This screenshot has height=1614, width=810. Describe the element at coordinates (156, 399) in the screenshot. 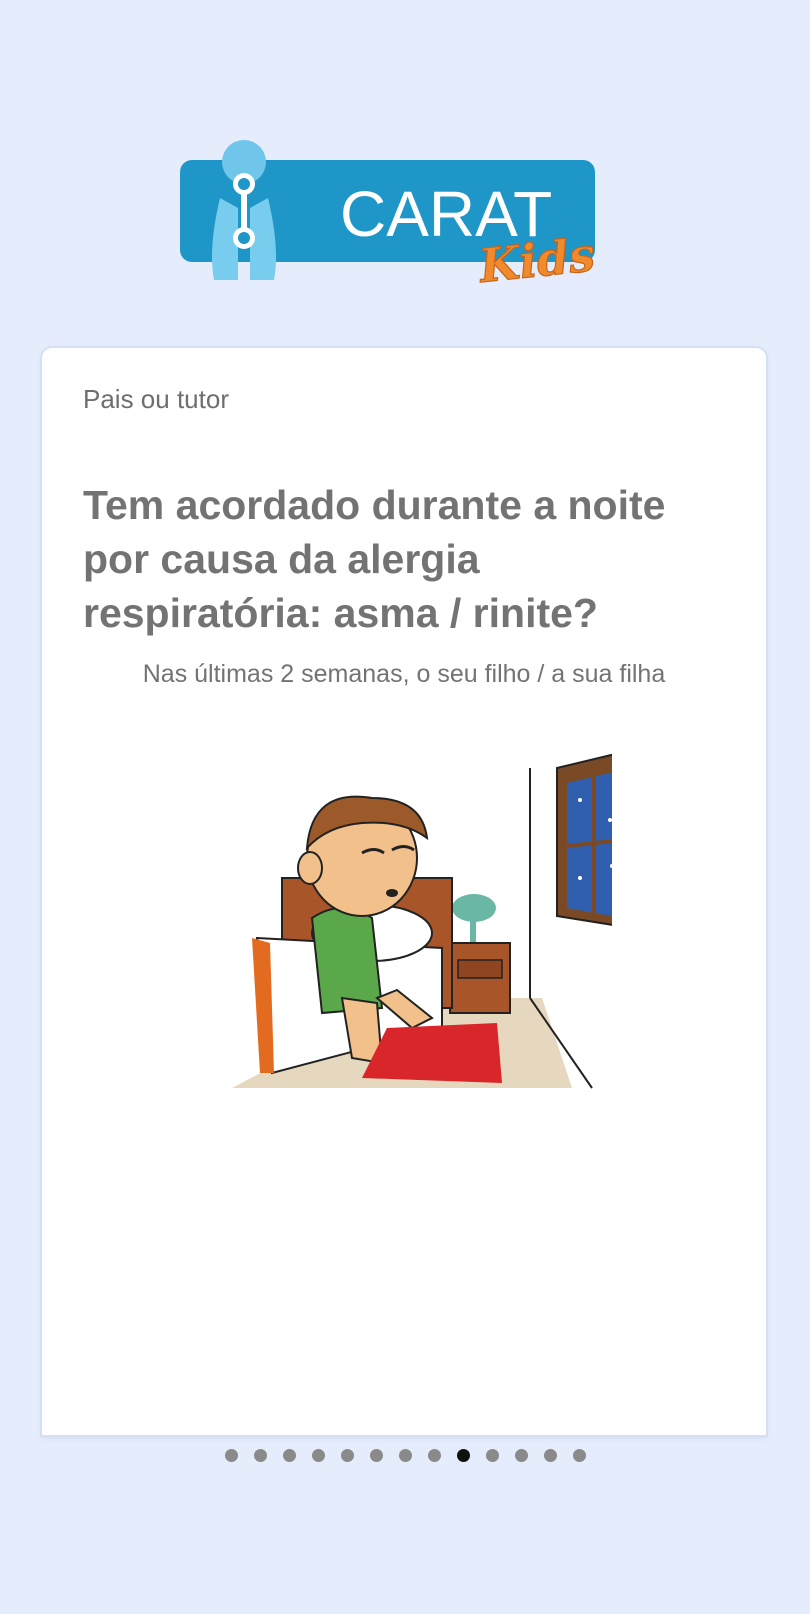

I see `respondent-label: Pais ou tutor` at that location.